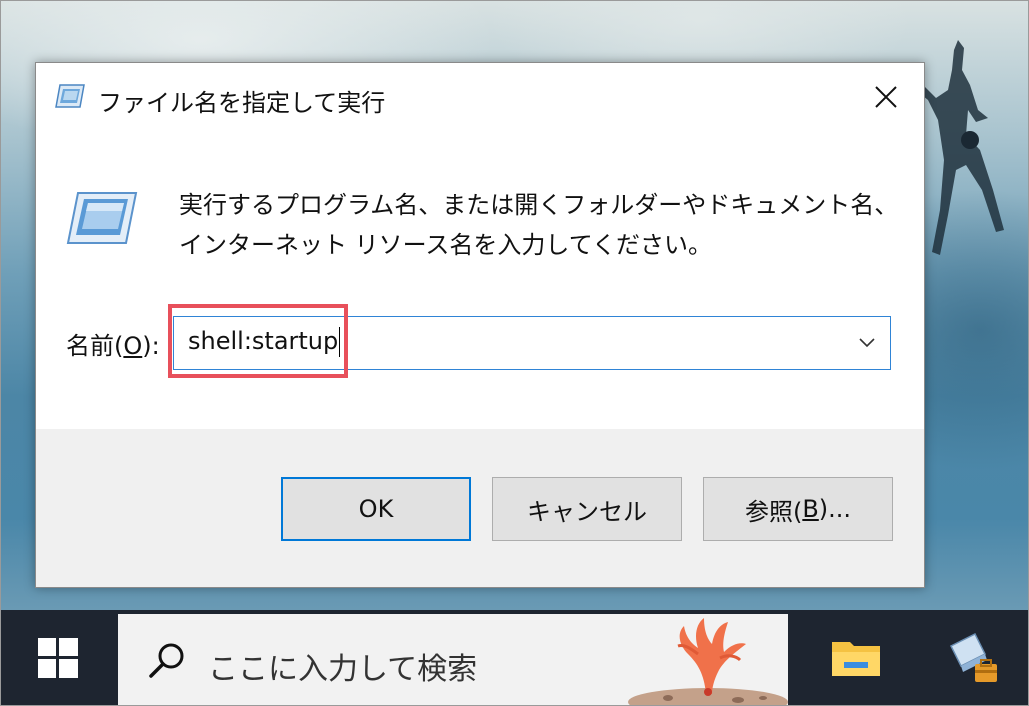  I want to click on ok-button: OK, so click(376, 509).